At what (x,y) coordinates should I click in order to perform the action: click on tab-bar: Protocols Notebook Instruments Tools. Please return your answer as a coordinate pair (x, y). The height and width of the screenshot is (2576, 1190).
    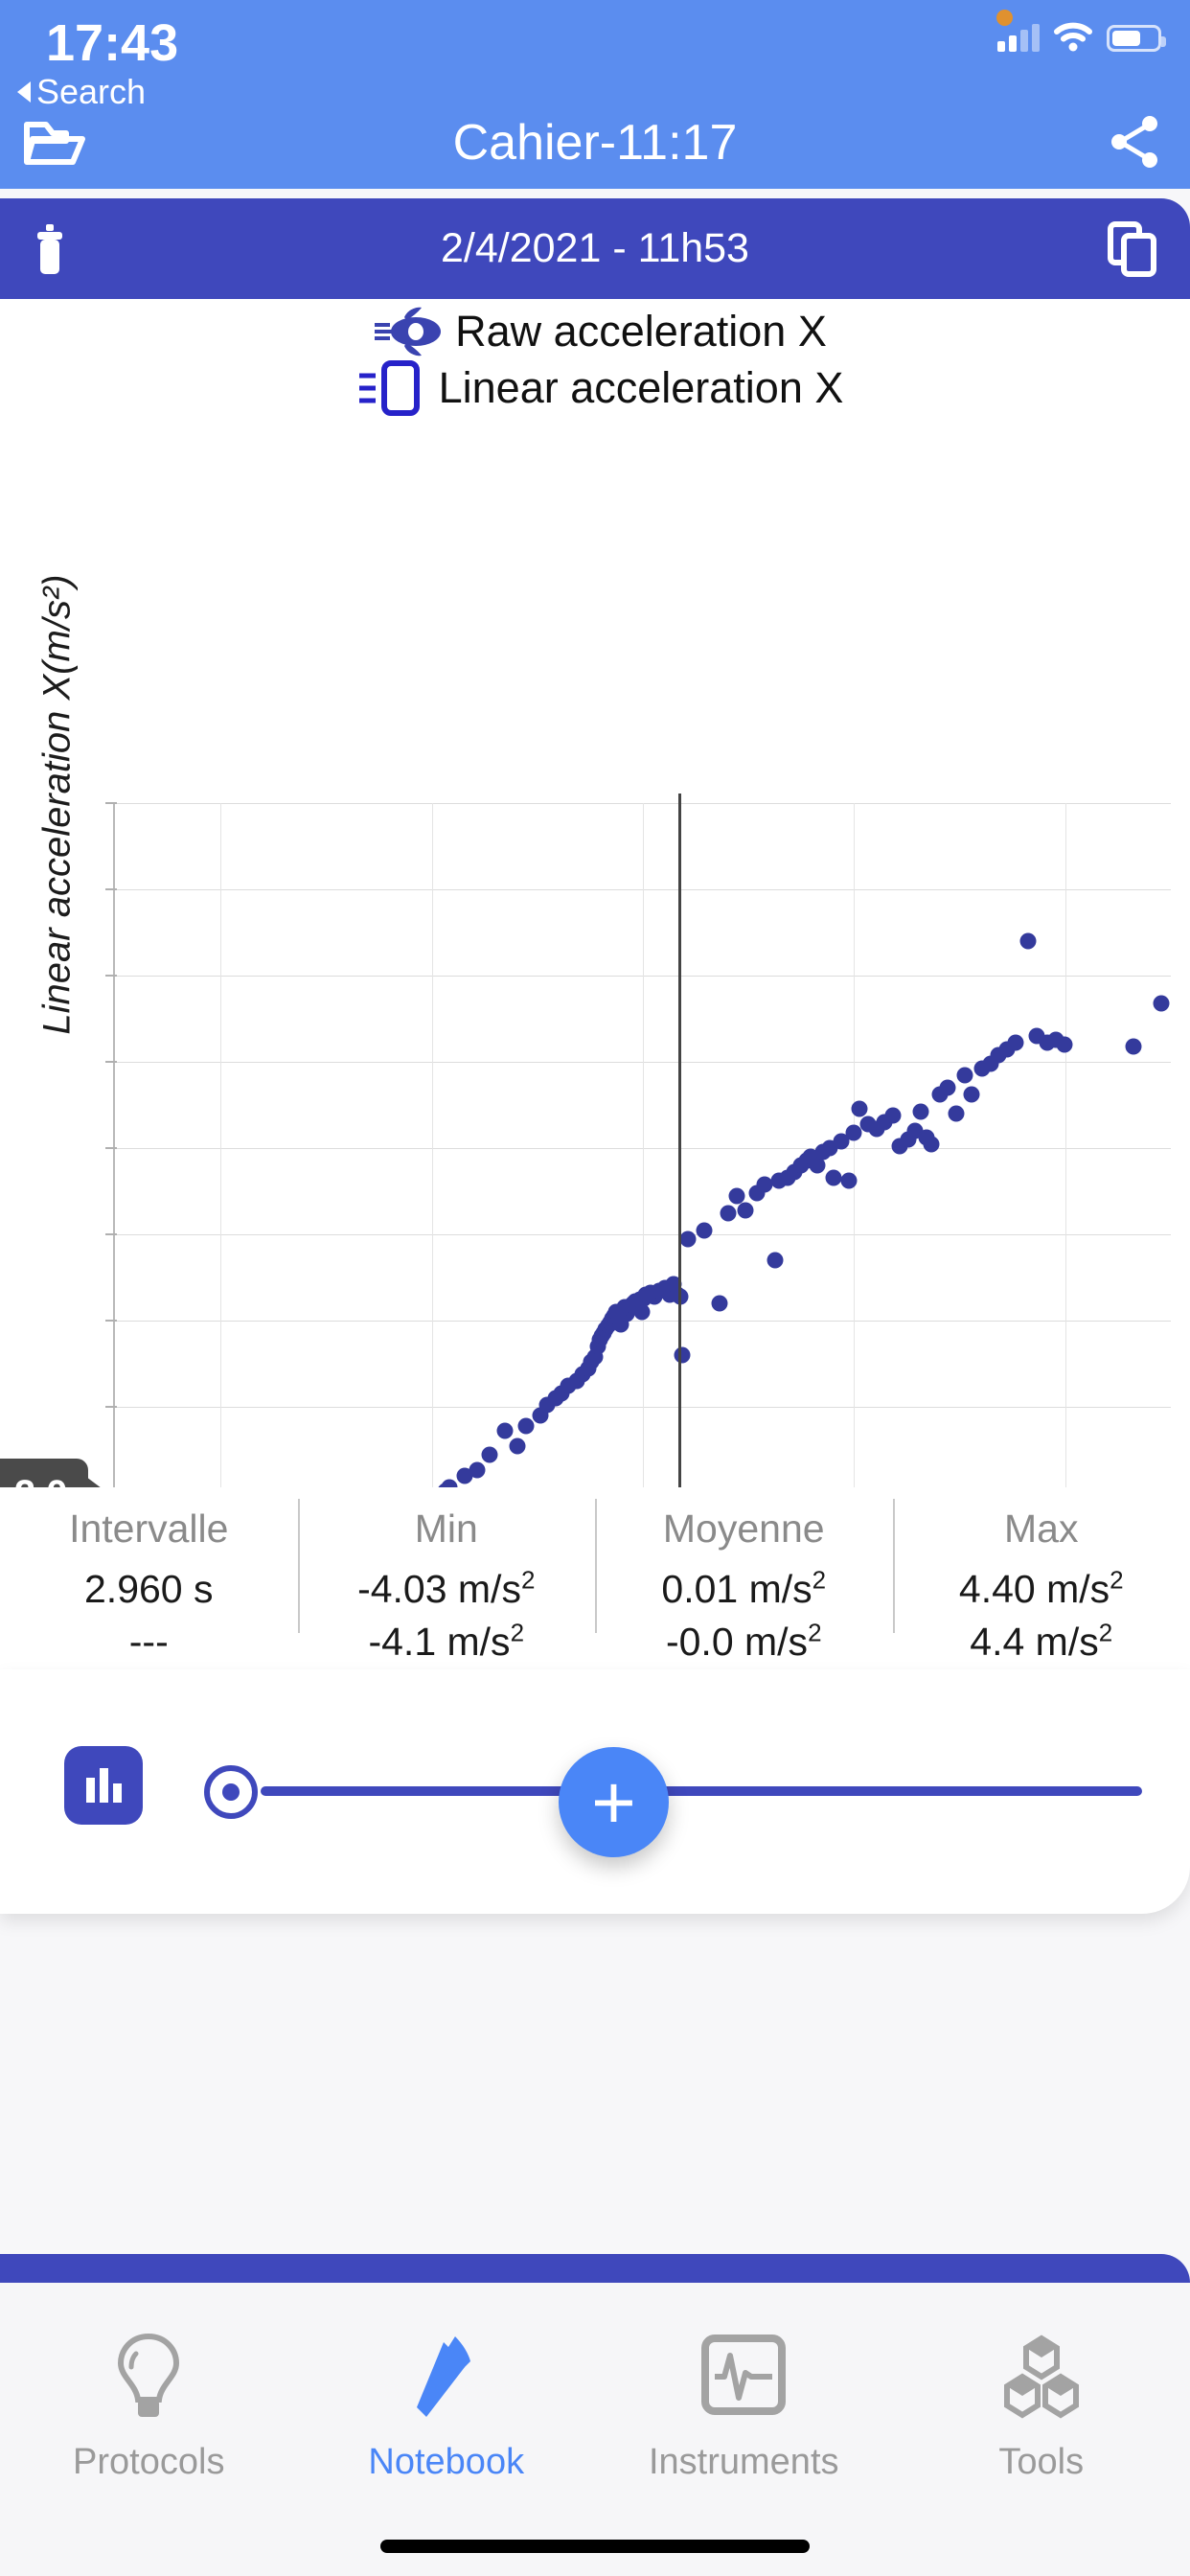
    Looking at the image, I should click on (595, 2429).